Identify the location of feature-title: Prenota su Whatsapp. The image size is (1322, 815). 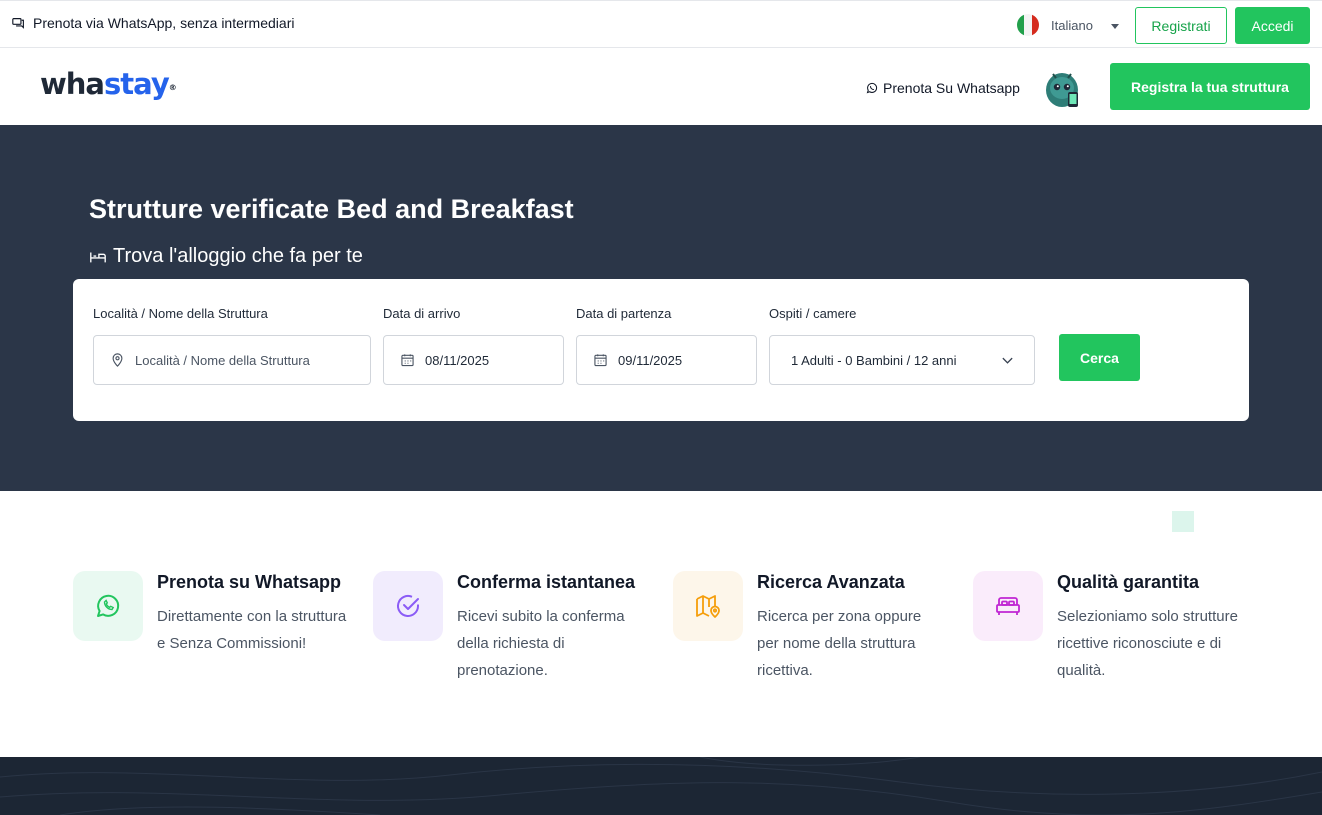
(249, 582).